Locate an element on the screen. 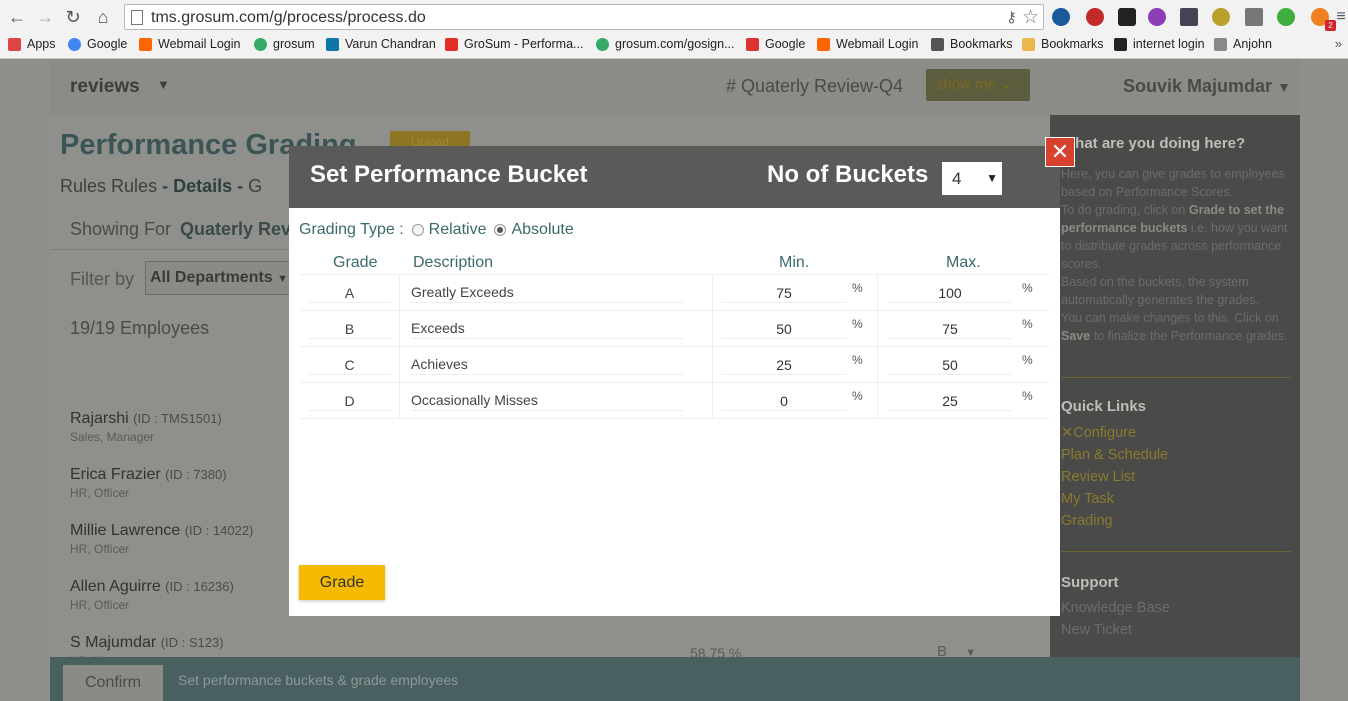 The width and height of the screenshot is (1348, 701). bucket-description-input: Achieves is located at coordinates (439, 364).